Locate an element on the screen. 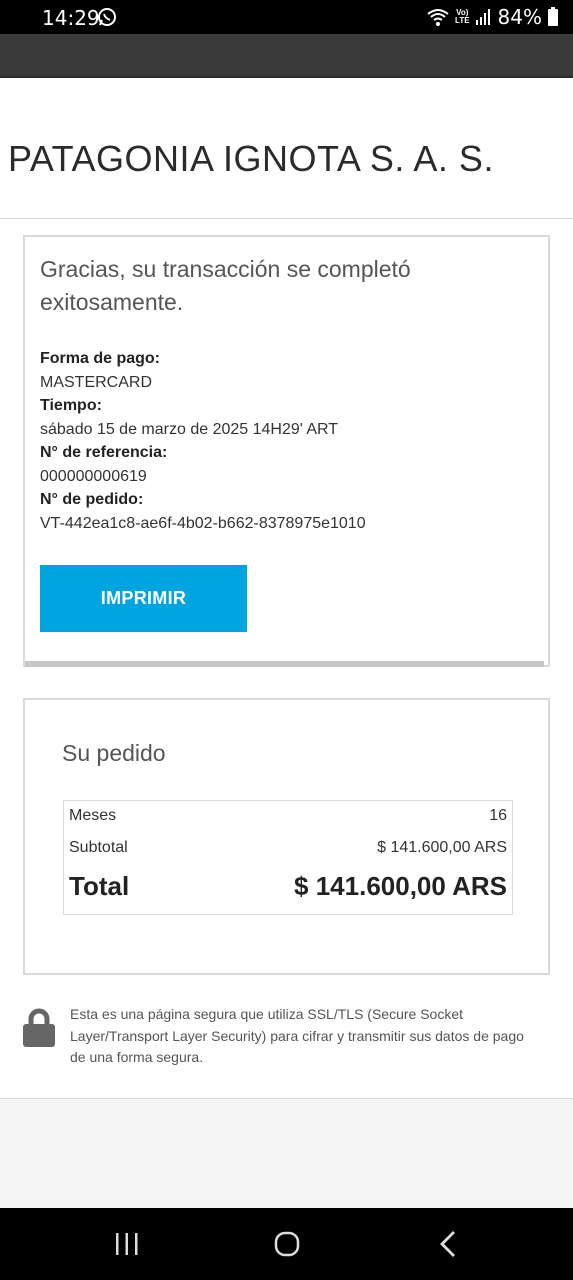  page-footer is located at coordinates (286, 1153).